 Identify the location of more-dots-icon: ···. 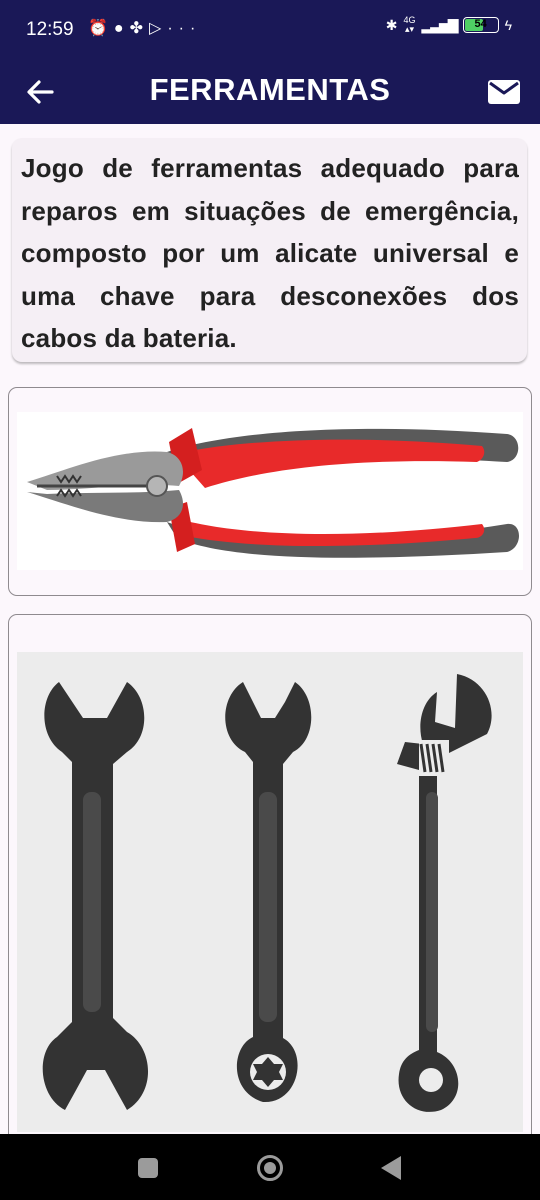
(184, 28).